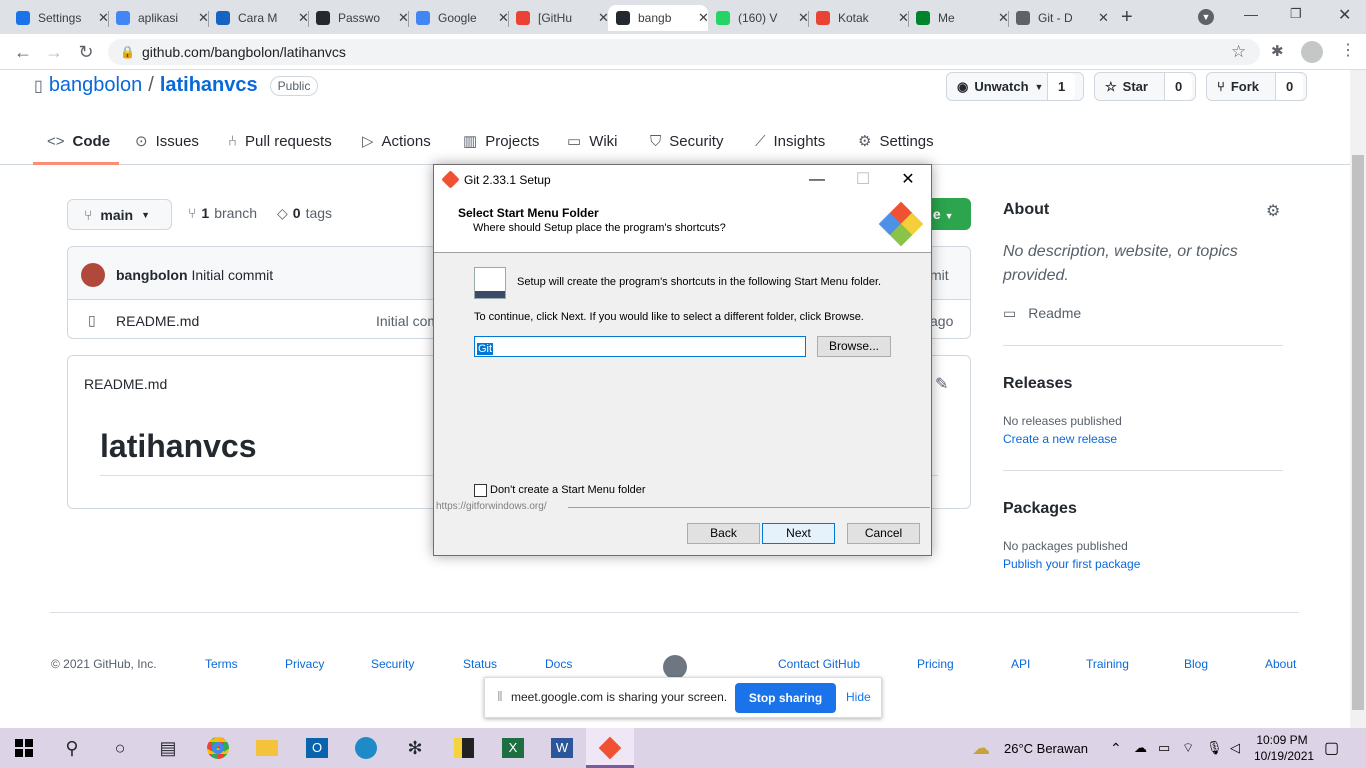 This screenshot has height=768, width=1366. What do you see at coordinates (640, 346) in the screenshot?
I see `folder-name-input: Git` at bounding box center [640, 346].